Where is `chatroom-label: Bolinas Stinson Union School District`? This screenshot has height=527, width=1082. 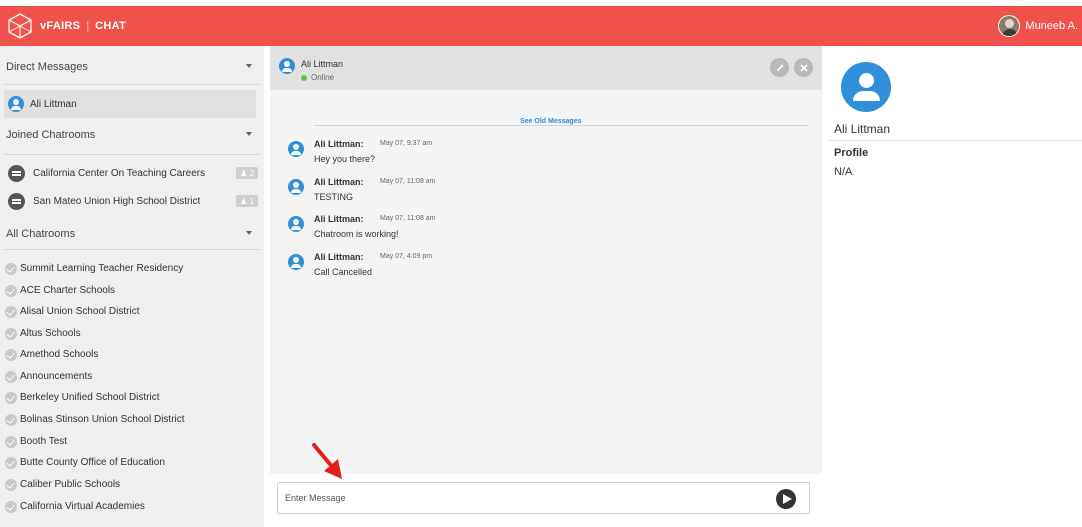
chatroom-label: Bolinas Stinson Union School District is located at coordinates (102, 419).